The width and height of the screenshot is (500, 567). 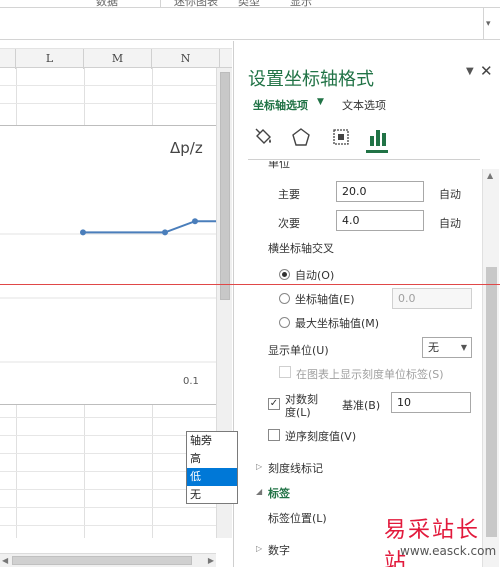 What do you see at coordinates (450, 223) in the screenshot?
I see `minor-unit-auto-button: 自动` at bounding box center [450, 223].